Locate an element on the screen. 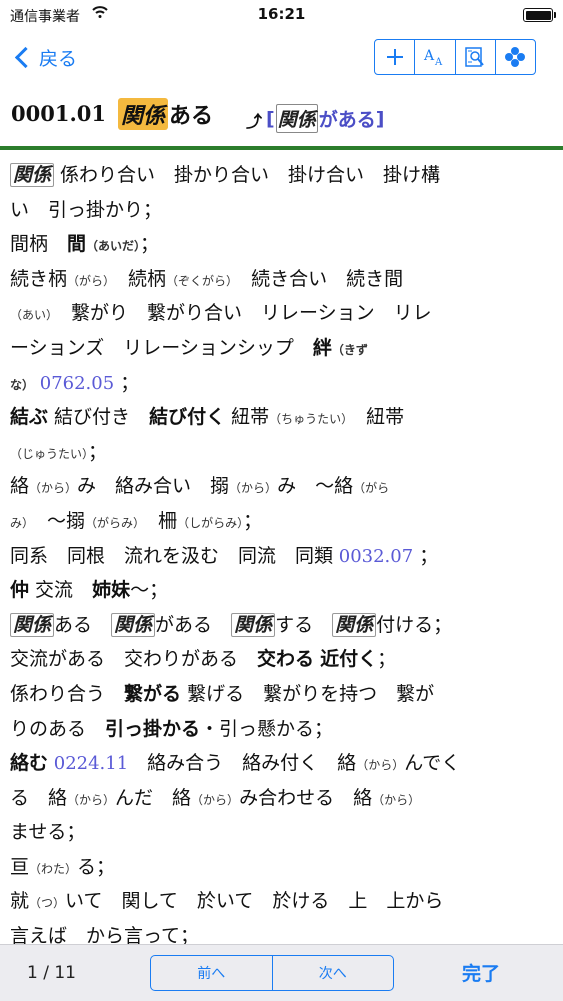  entry-bold: 絡む is located at coordinates (29, 763).